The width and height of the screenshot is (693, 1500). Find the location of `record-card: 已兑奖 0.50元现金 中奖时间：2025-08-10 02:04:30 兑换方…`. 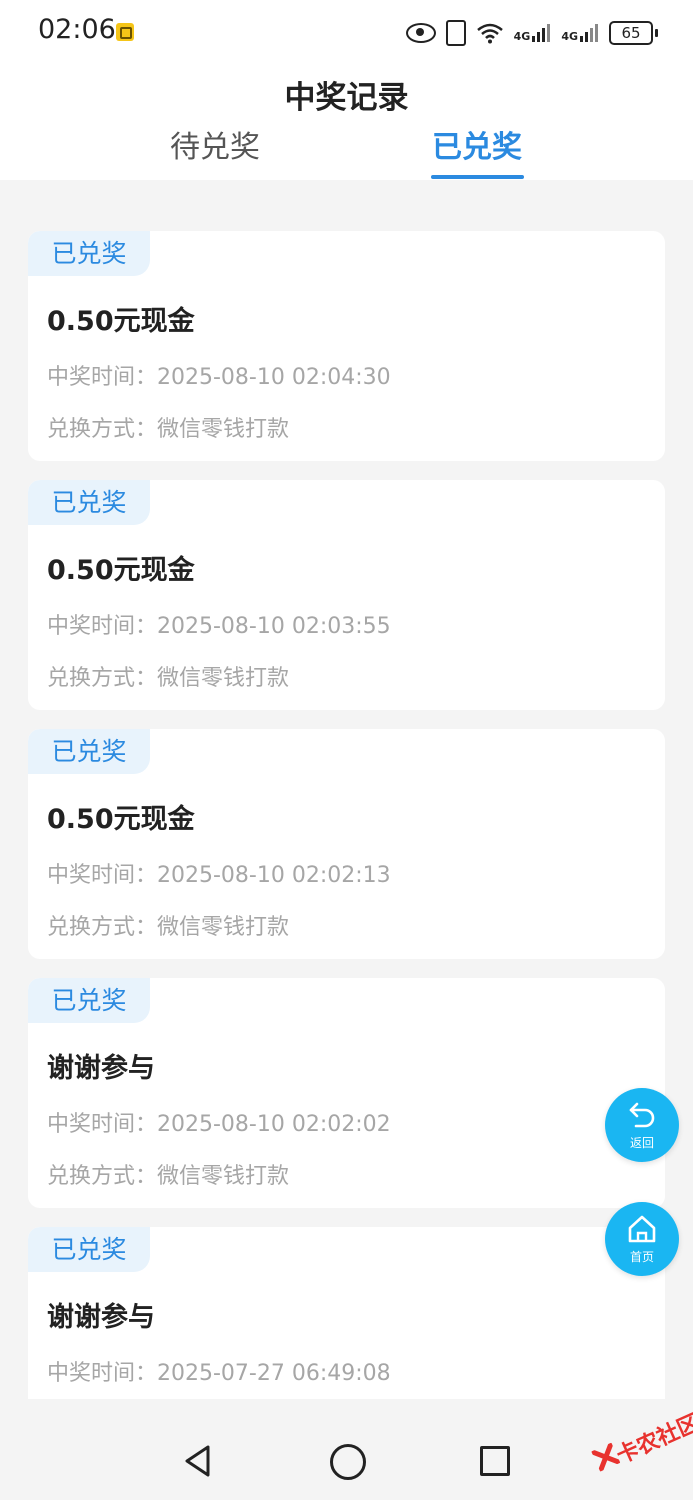

record-card: 已兑奖 0.50元现金 中奖时间：2025-08-10 02:04:30 兑换方… is located at coordinates (346, 346).